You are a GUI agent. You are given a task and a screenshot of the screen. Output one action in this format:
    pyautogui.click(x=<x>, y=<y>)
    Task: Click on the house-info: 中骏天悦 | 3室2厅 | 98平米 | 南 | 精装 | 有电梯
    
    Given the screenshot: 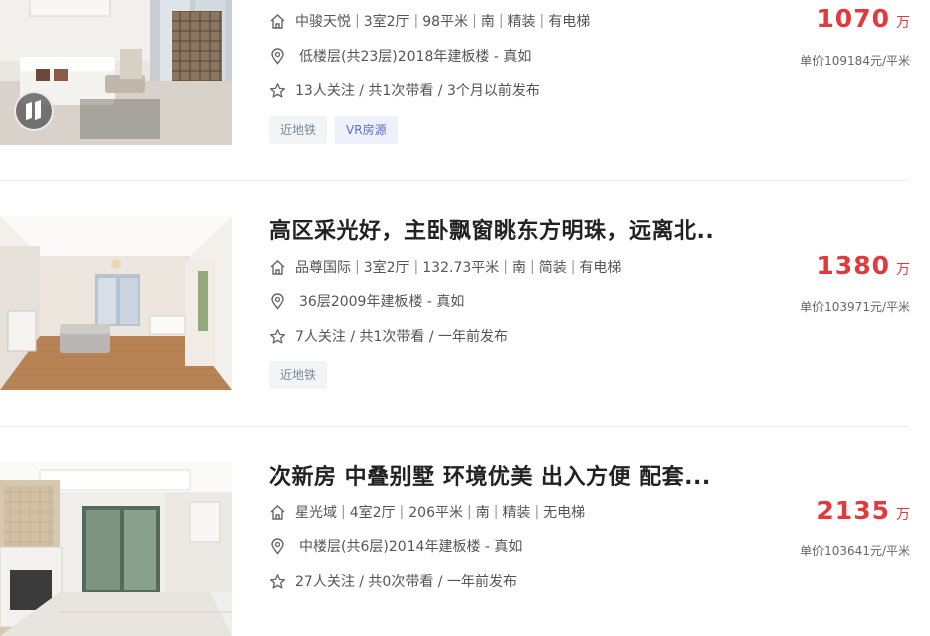 What is the action you would take?
    pyautogui.click(x=429, y=21)
    